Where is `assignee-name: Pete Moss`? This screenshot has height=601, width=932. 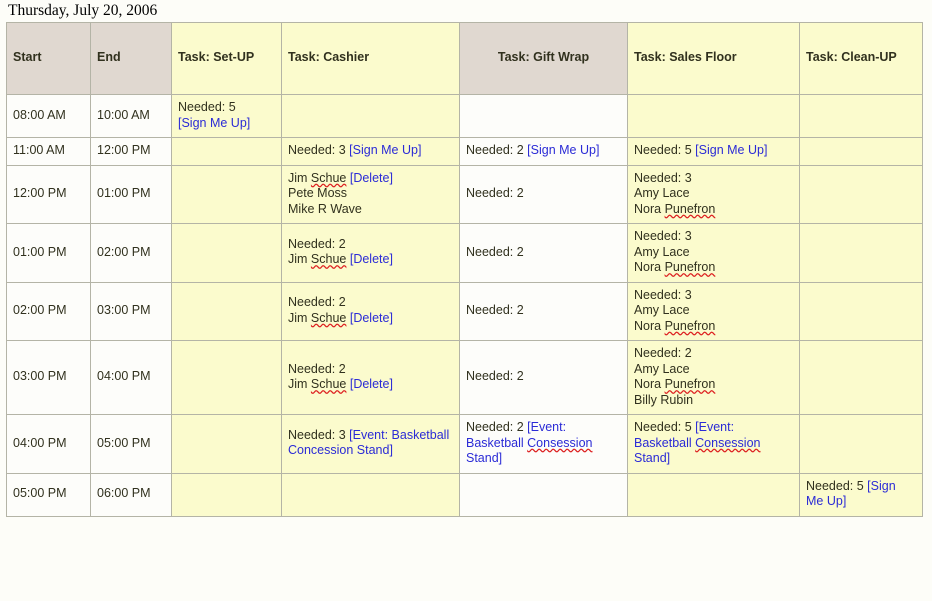
assignee-name: Pete Moss is located at coordinates (318, 193).